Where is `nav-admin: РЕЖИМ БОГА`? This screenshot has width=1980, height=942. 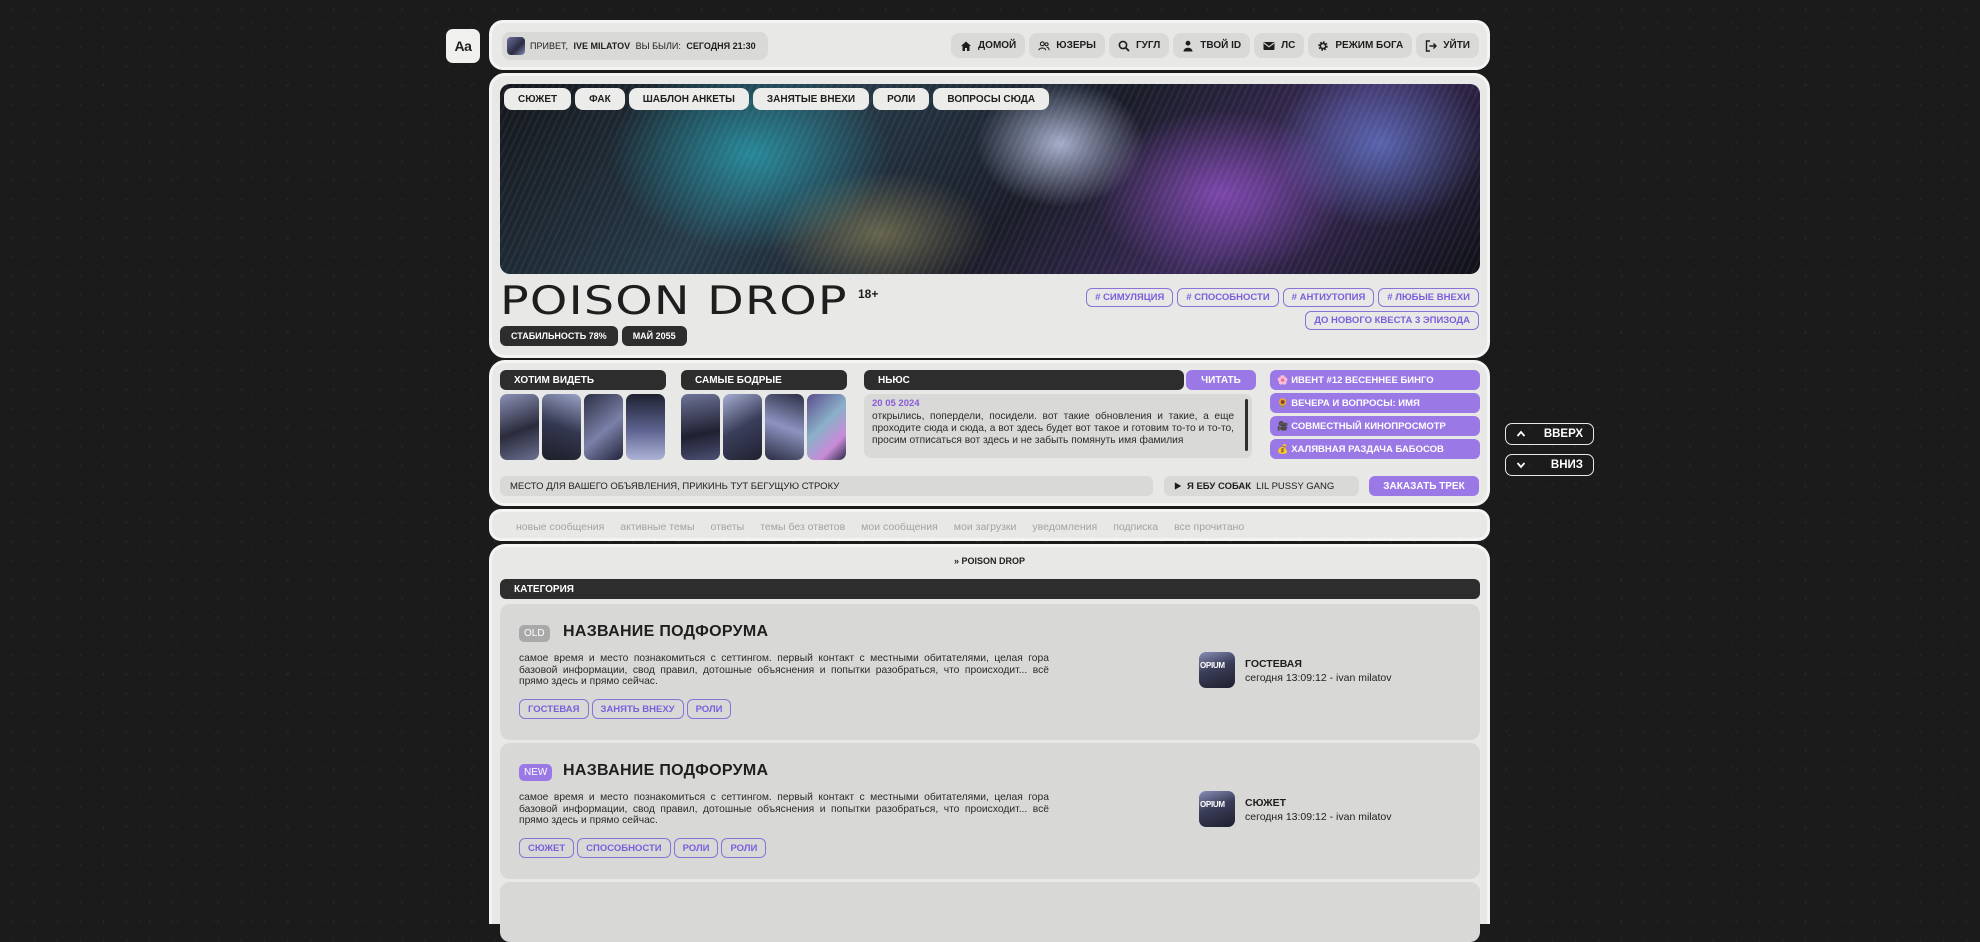 nav-admin: РЕЖИМ БОГА is located at coordinates (1360, 45).